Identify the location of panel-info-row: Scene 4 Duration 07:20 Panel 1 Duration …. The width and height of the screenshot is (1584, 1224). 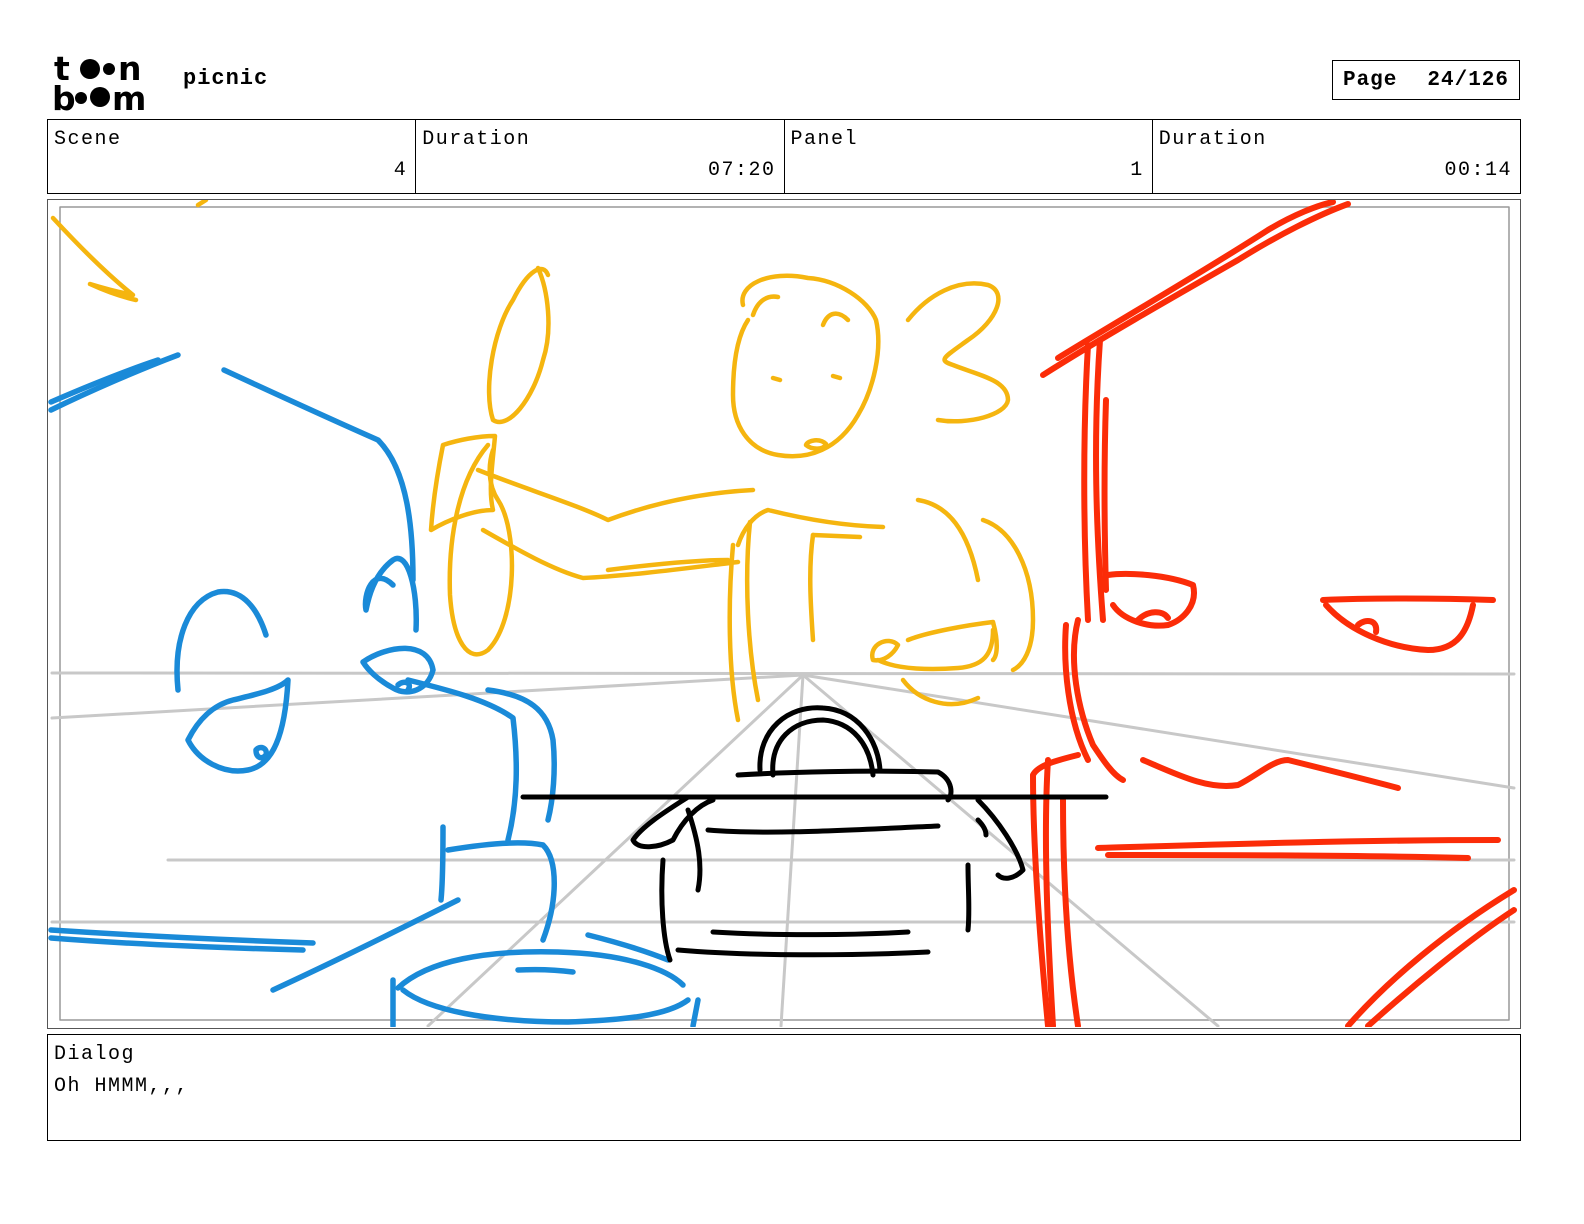
(784, 156).